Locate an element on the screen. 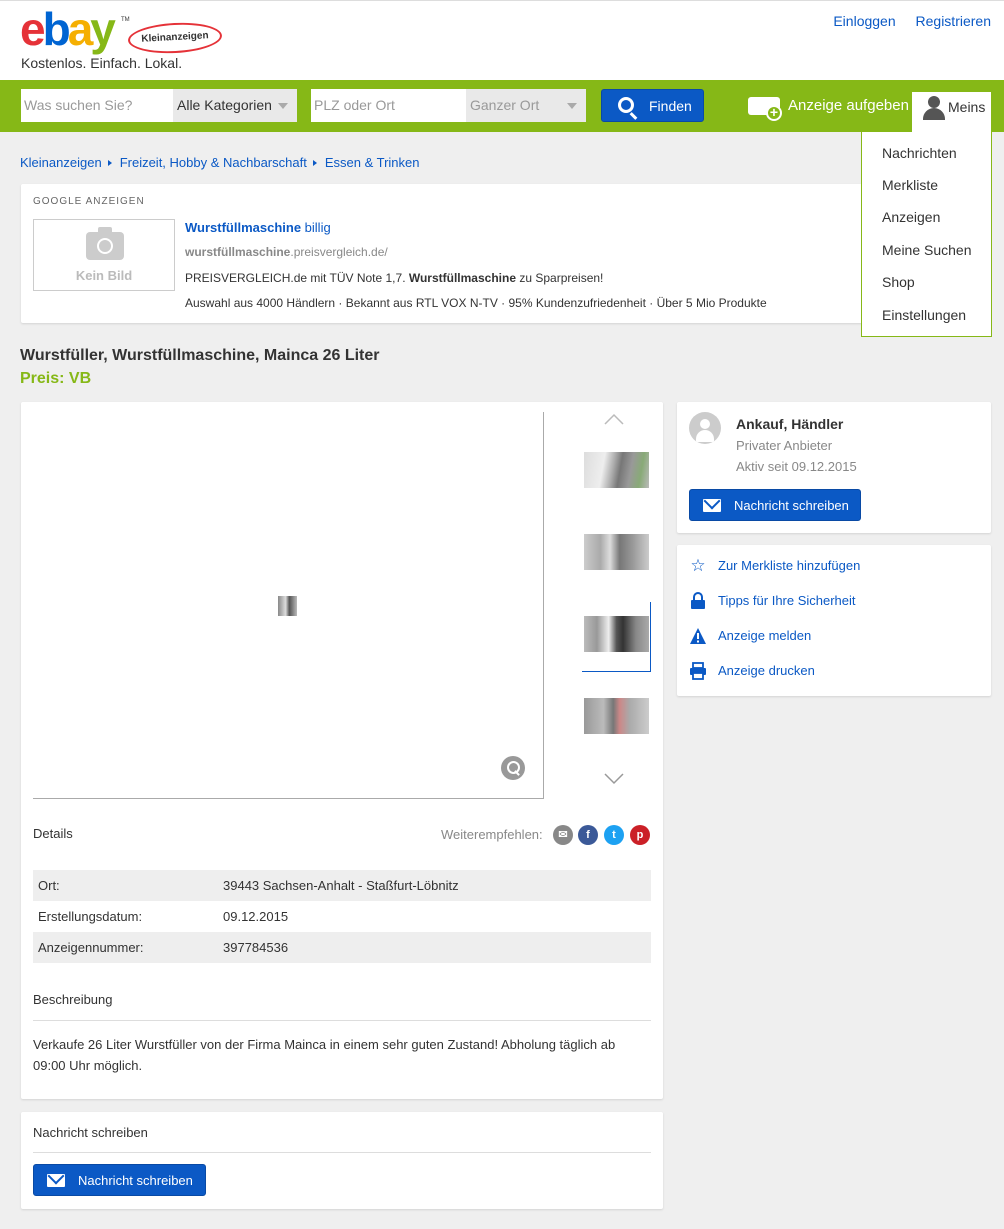 The image size is (1004, 1229). ad-image-placeholder: Kein Bild is located at coordinates (104, 255).